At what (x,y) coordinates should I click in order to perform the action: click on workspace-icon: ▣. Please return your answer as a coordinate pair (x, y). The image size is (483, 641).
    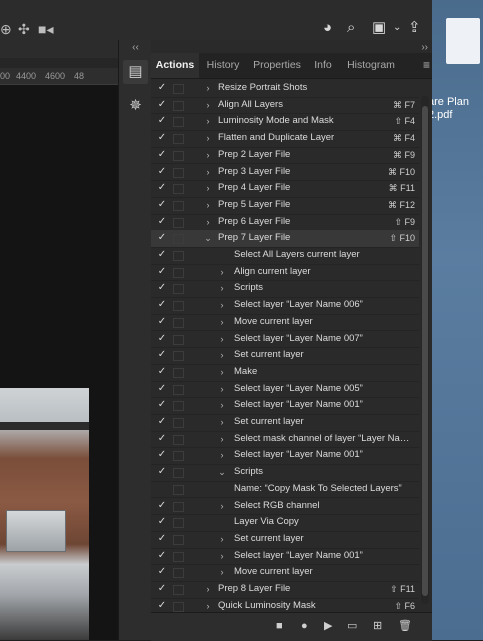
    Looking at the image, I should click on (379, 28).